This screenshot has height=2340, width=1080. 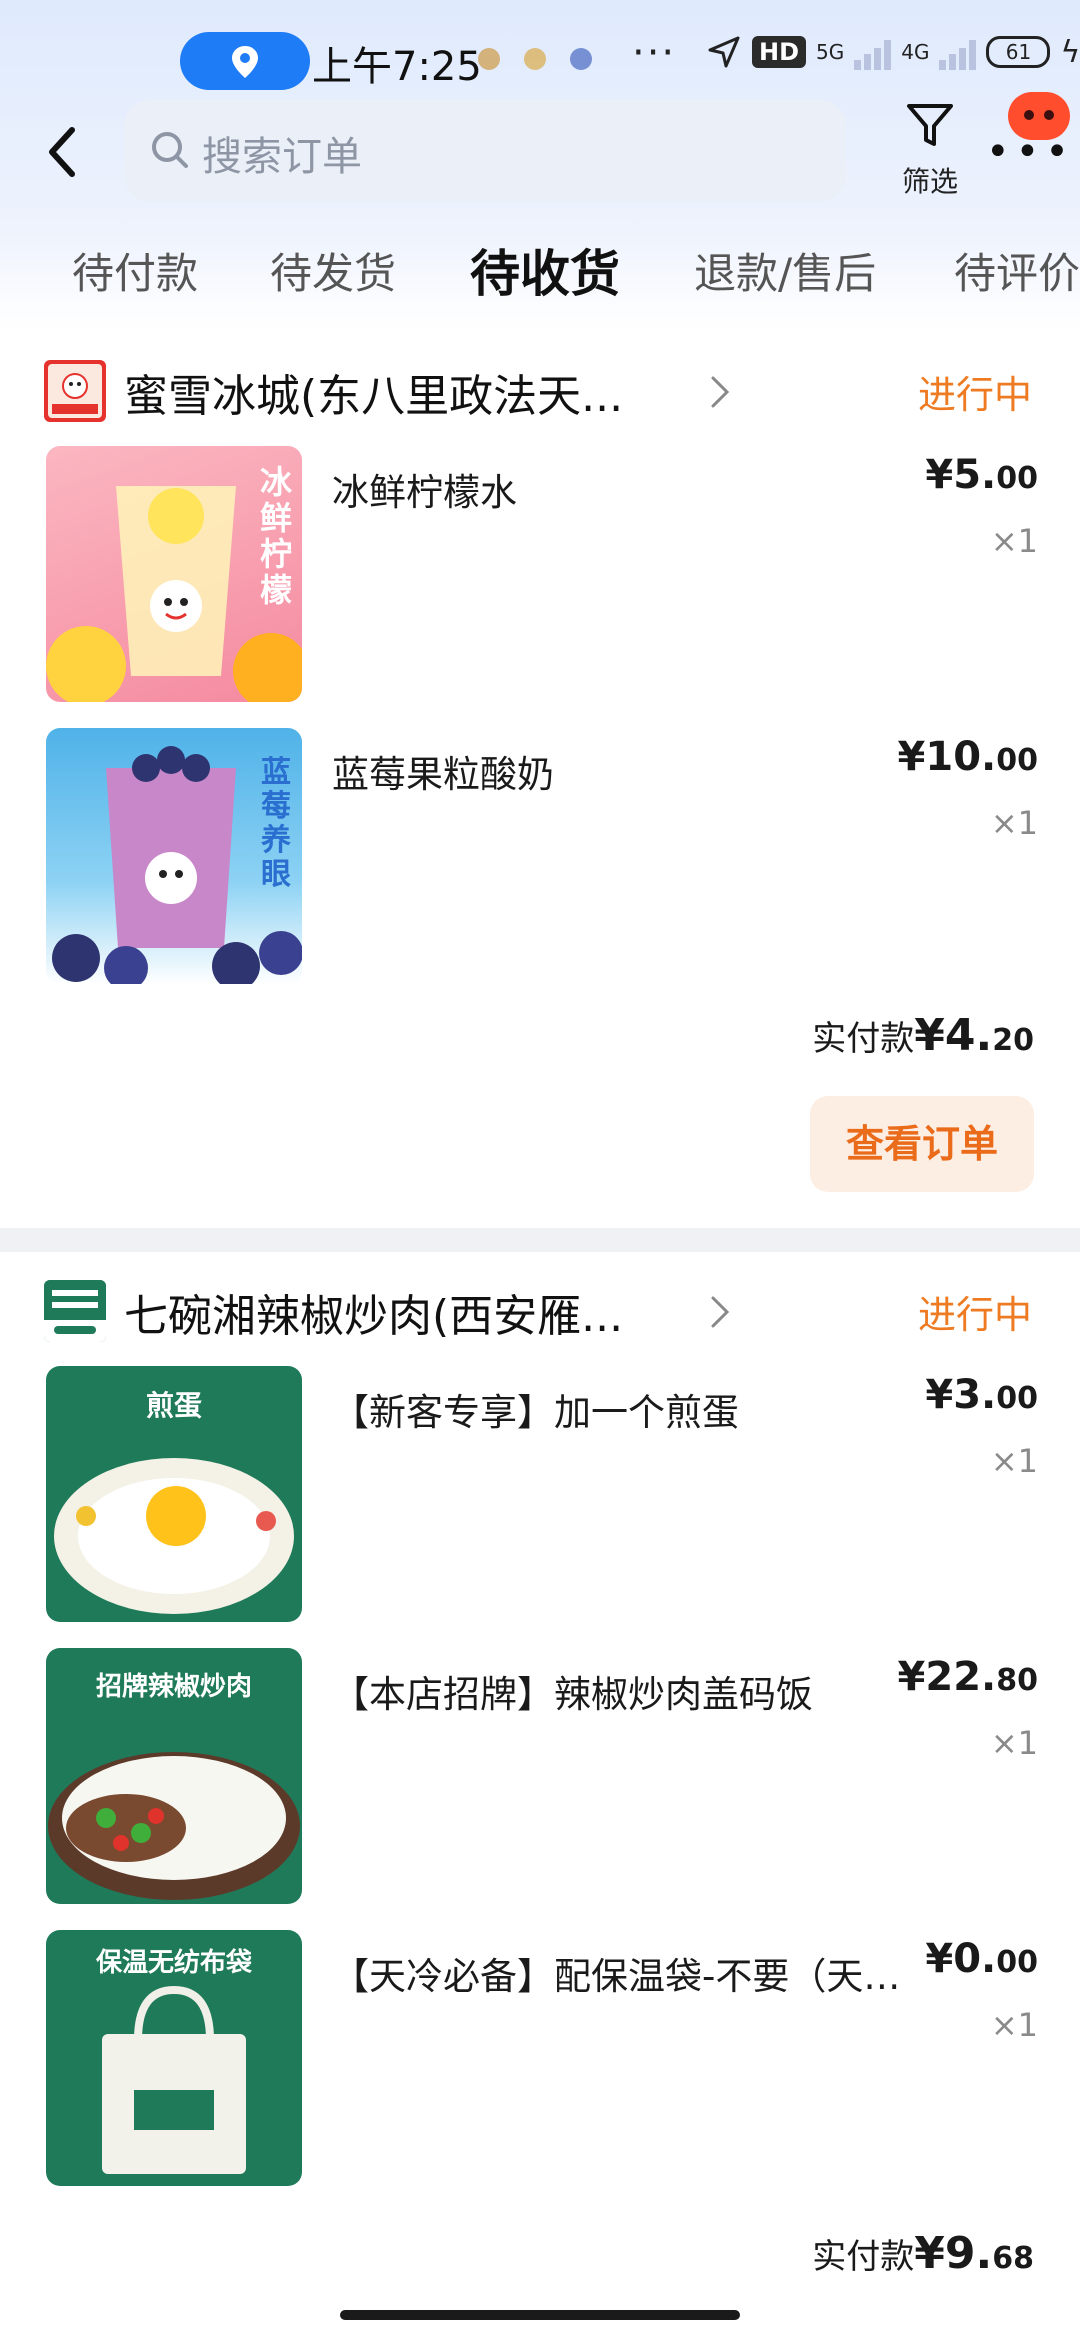 What do you see at coordinates (923, 2253) in the screenshot?
I see `paid-amount: 实付款¥9.68` at bounding box center [923, 2253].